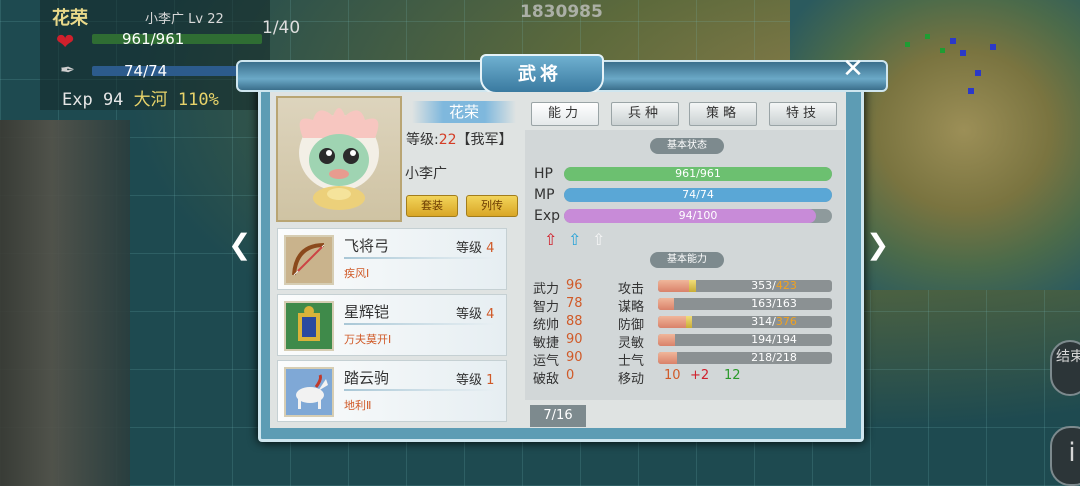  I want to click on combat-stat-base: 353, so click(762, 286).